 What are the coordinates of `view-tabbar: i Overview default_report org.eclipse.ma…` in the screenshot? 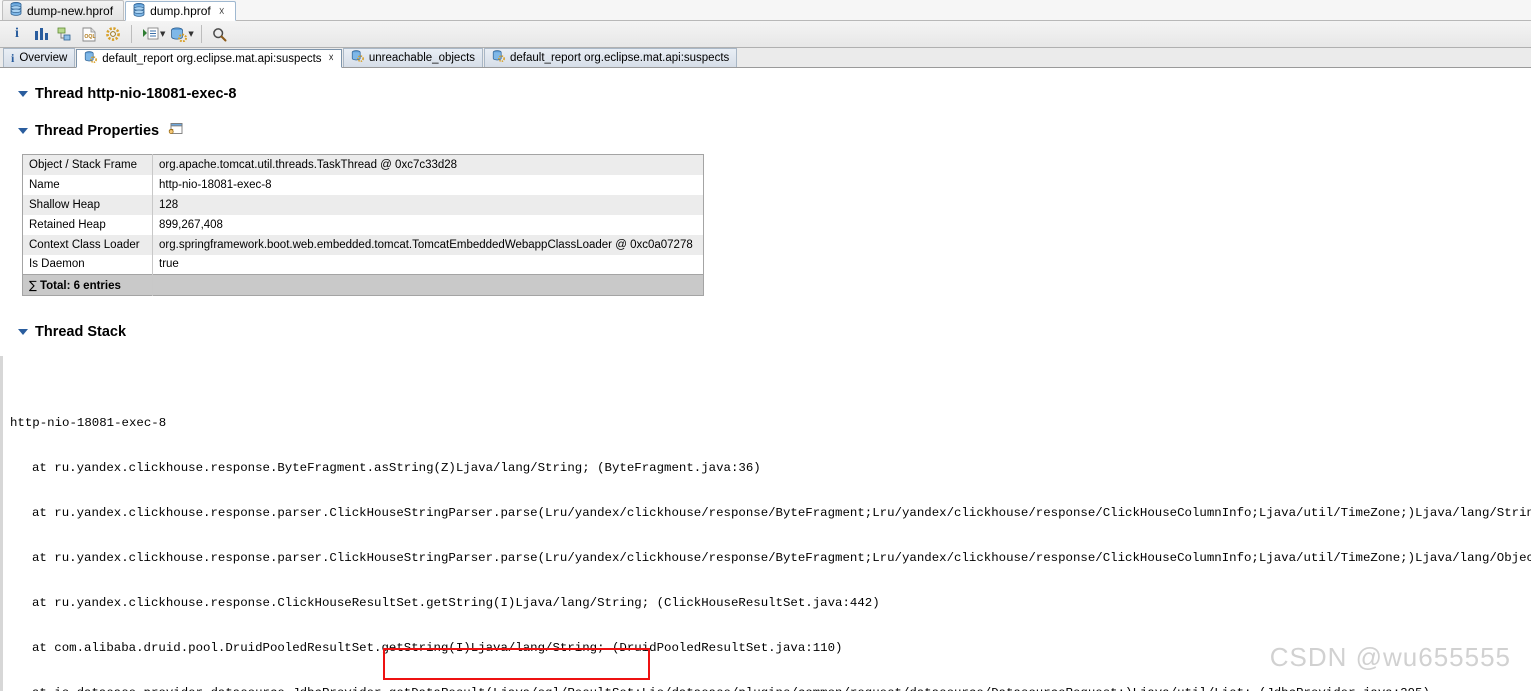 It's located at (765, 58).